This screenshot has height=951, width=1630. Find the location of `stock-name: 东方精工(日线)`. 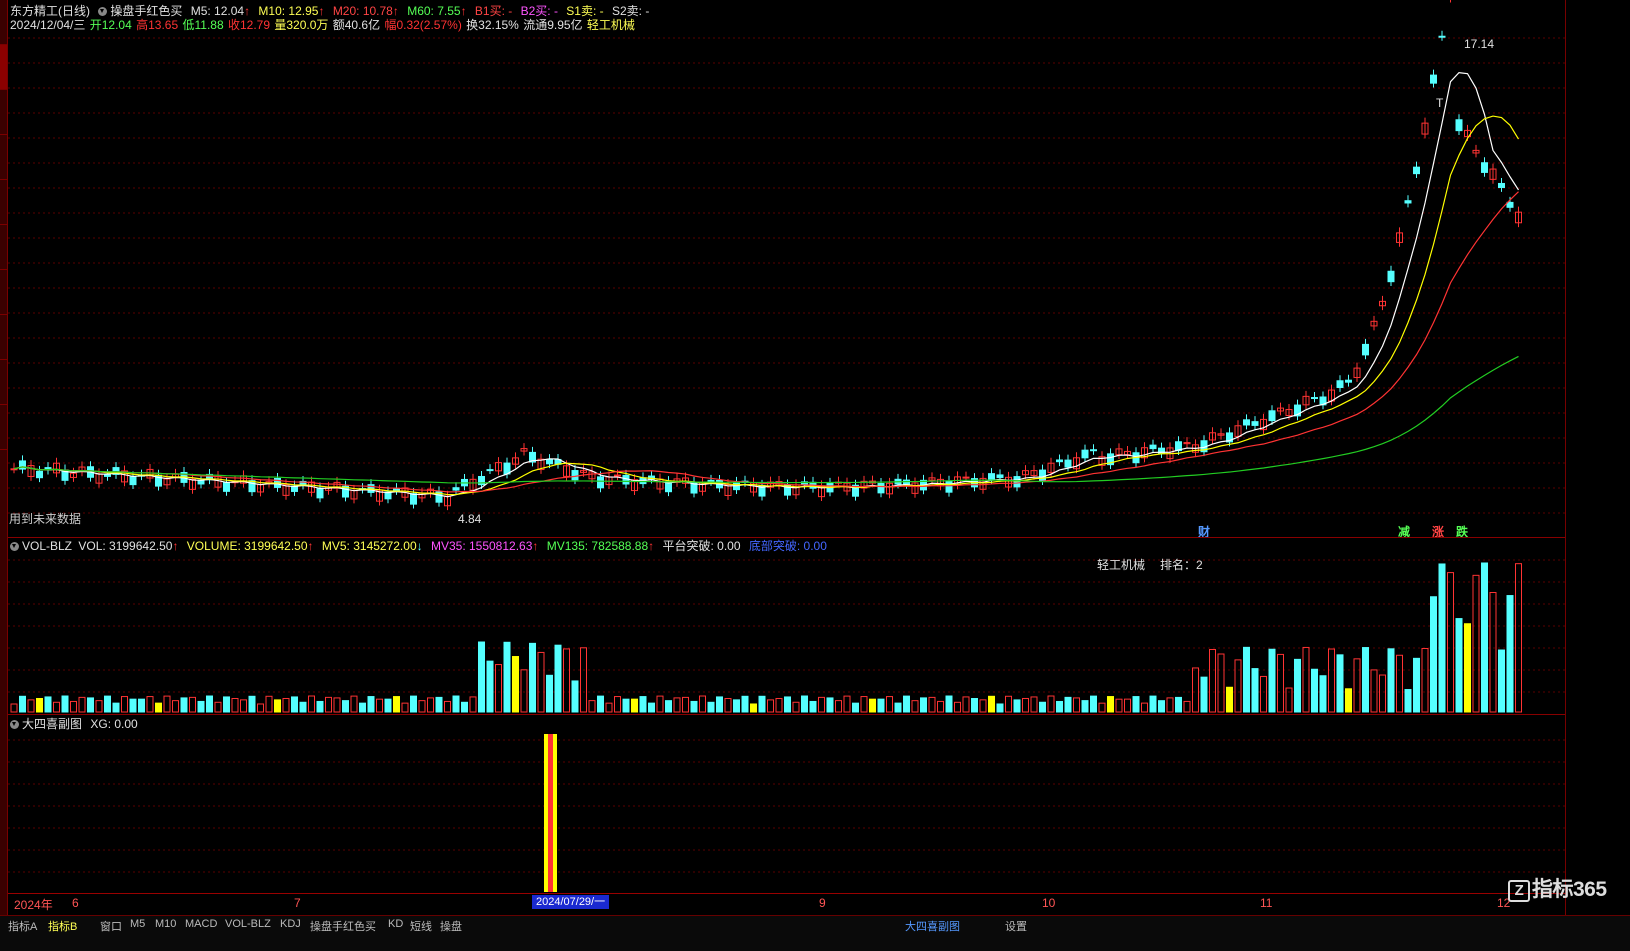

stock-name: 东方精工(日线) is located at coordinates (50, 11).